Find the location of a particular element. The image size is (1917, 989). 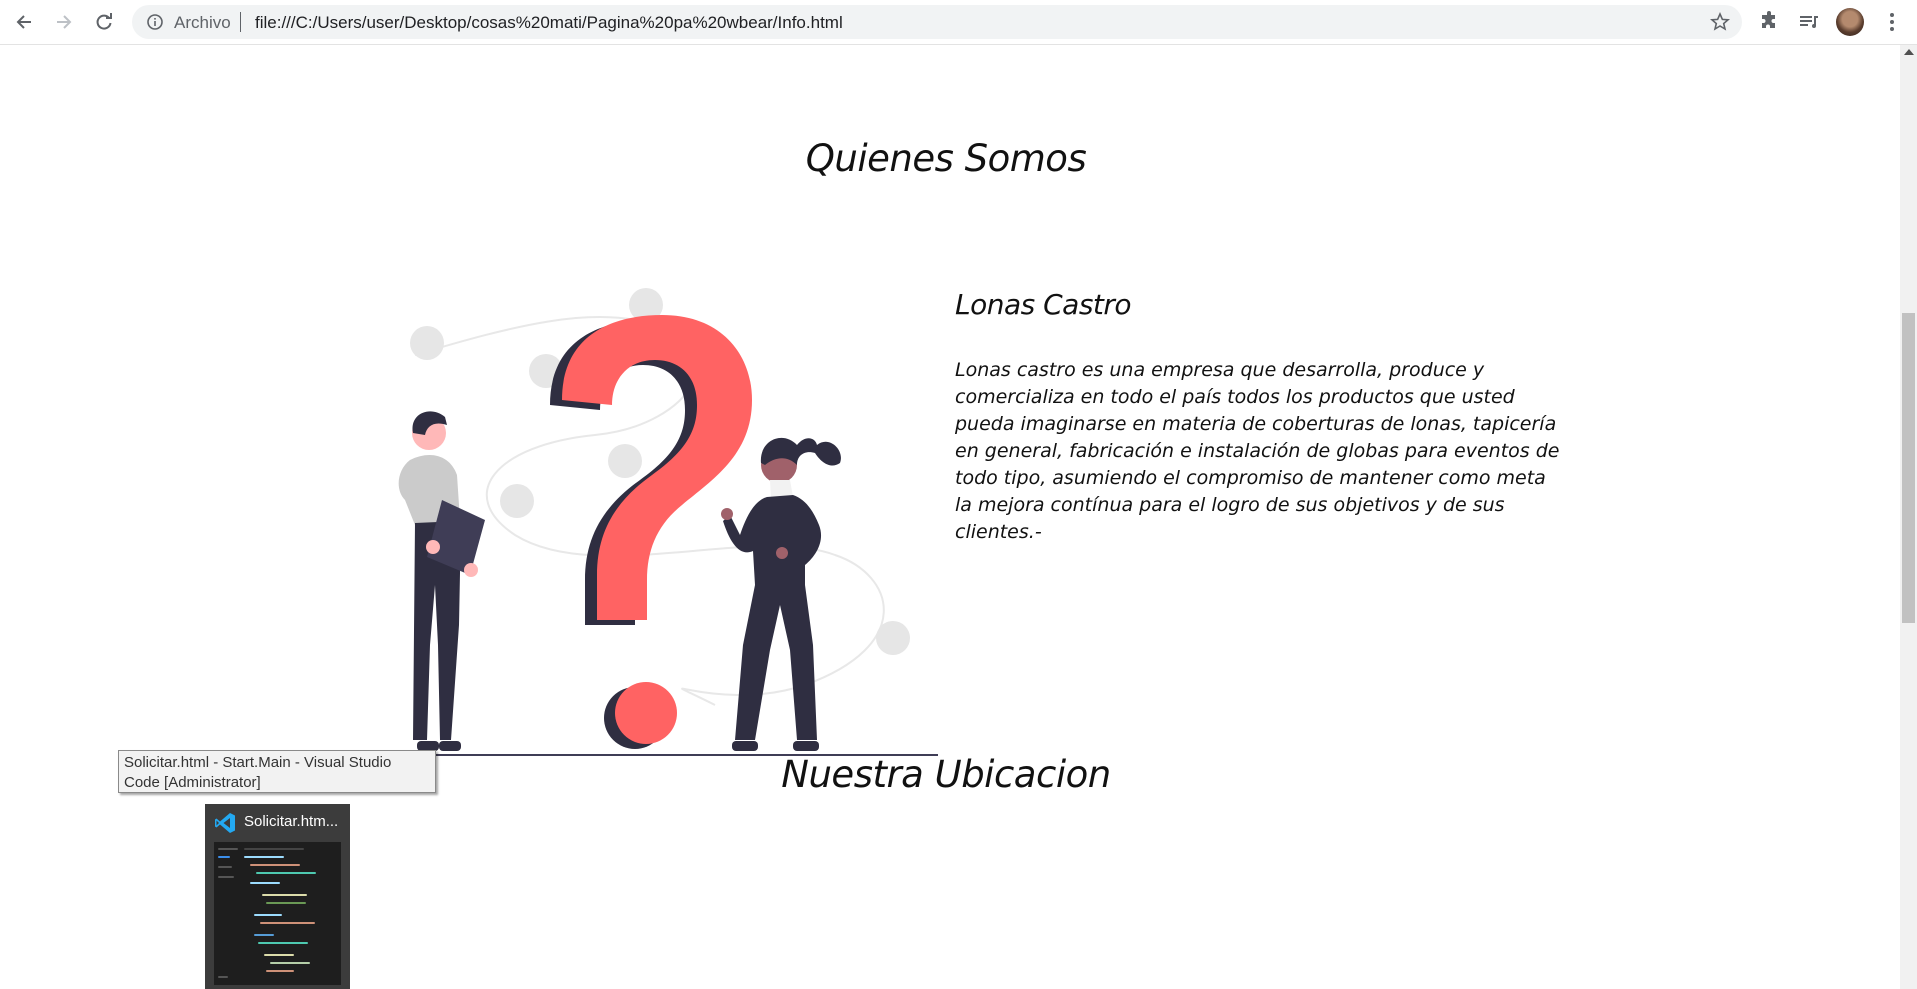

company-title: Lonas Castro is located at coordinates (1043, 304).